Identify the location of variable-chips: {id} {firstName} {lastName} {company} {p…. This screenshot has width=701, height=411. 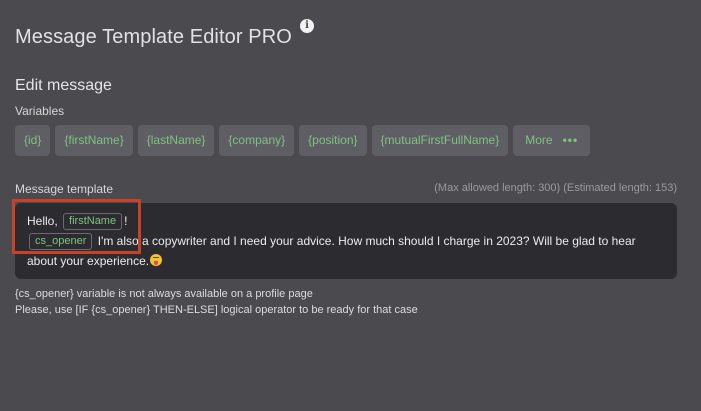
(303, 140).